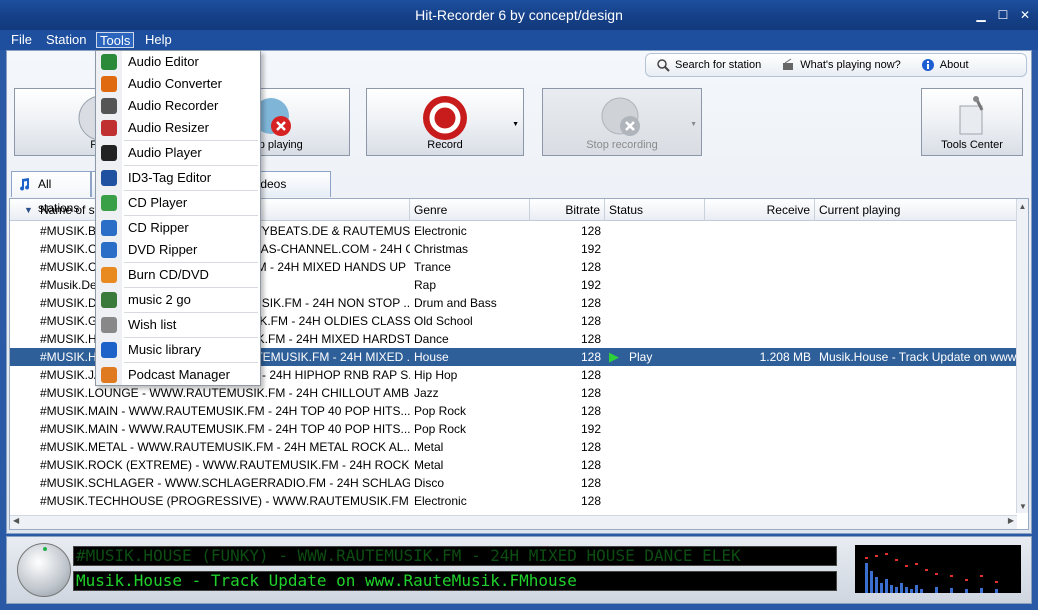  What do you see at coordinates (44, 570) in the screenshot?
I see `volume-knob` at bounding box center [44, 570].